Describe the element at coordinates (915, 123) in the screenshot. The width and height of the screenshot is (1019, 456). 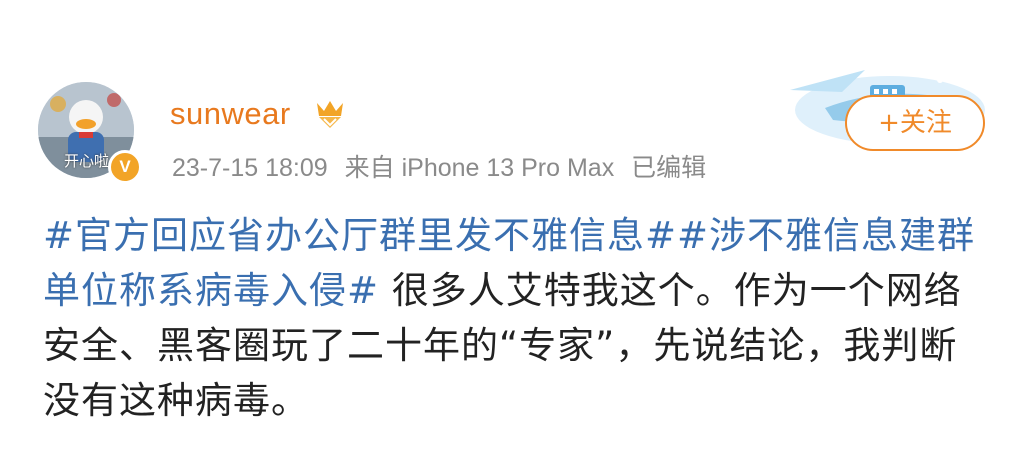
I see `follow-button: +关注` at that location.